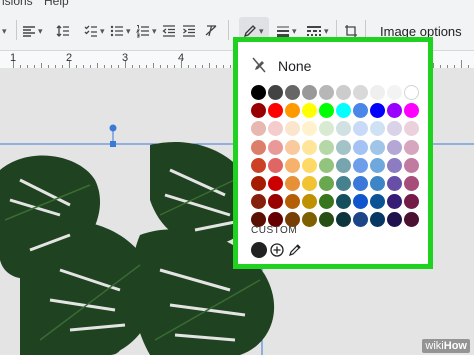 Image resolution: width=474 pixels, height=355 pixels. Describe the element at coordinates (63, 31) in the screenshot. I see `line-spacing-button` at that location.